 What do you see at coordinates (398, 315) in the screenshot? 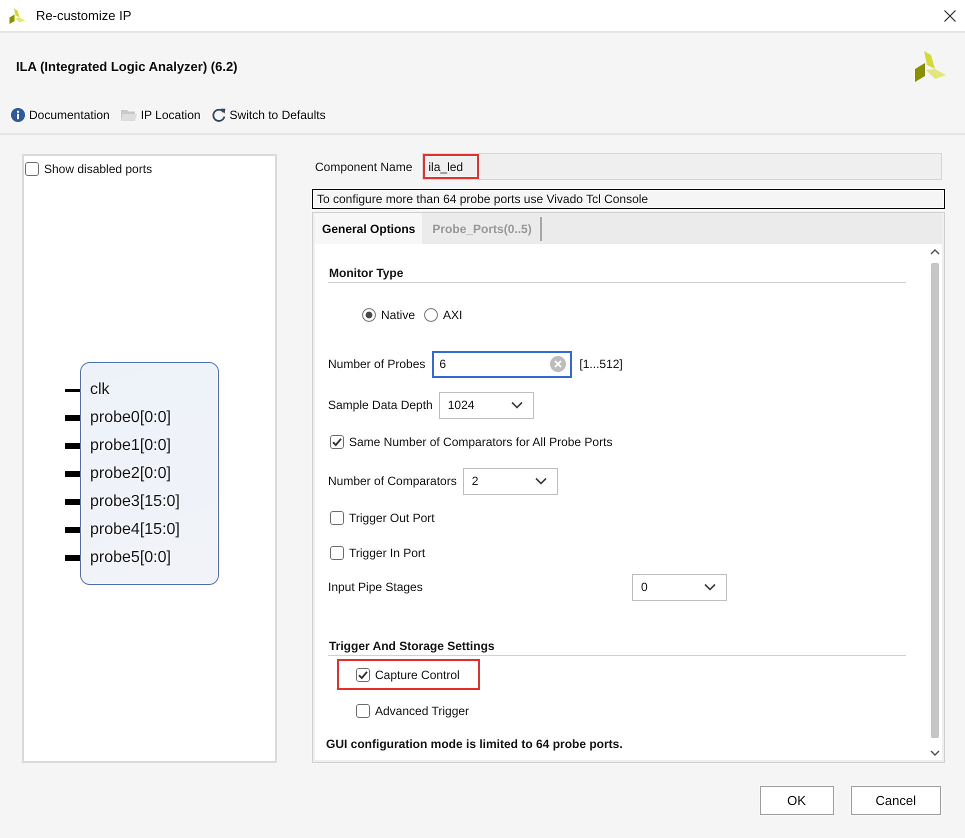
I see `radio-label: Native` at bounding box center [398, 315].